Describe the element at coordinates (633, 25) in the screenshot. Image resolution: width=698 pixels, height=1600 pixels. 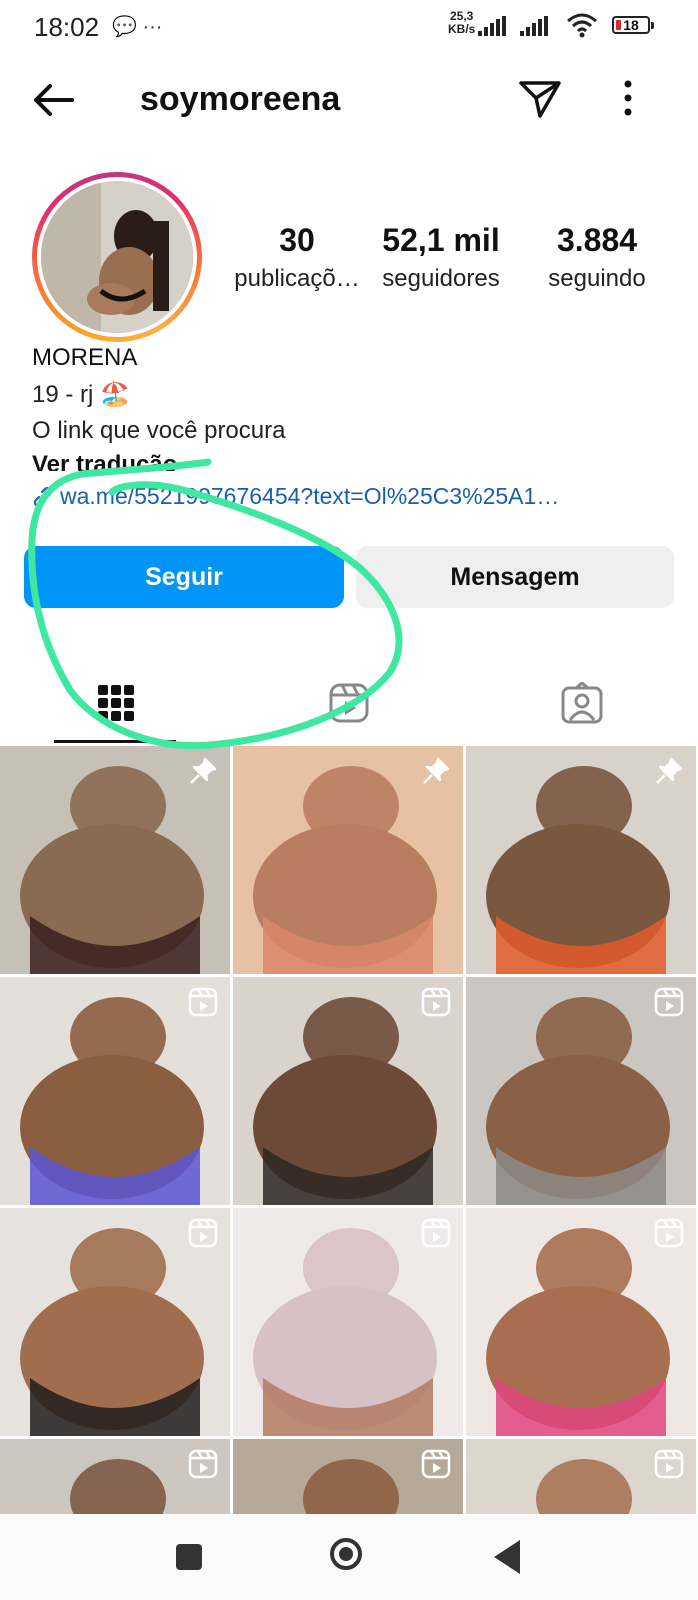
I see `battery-icon: 18` at that location.